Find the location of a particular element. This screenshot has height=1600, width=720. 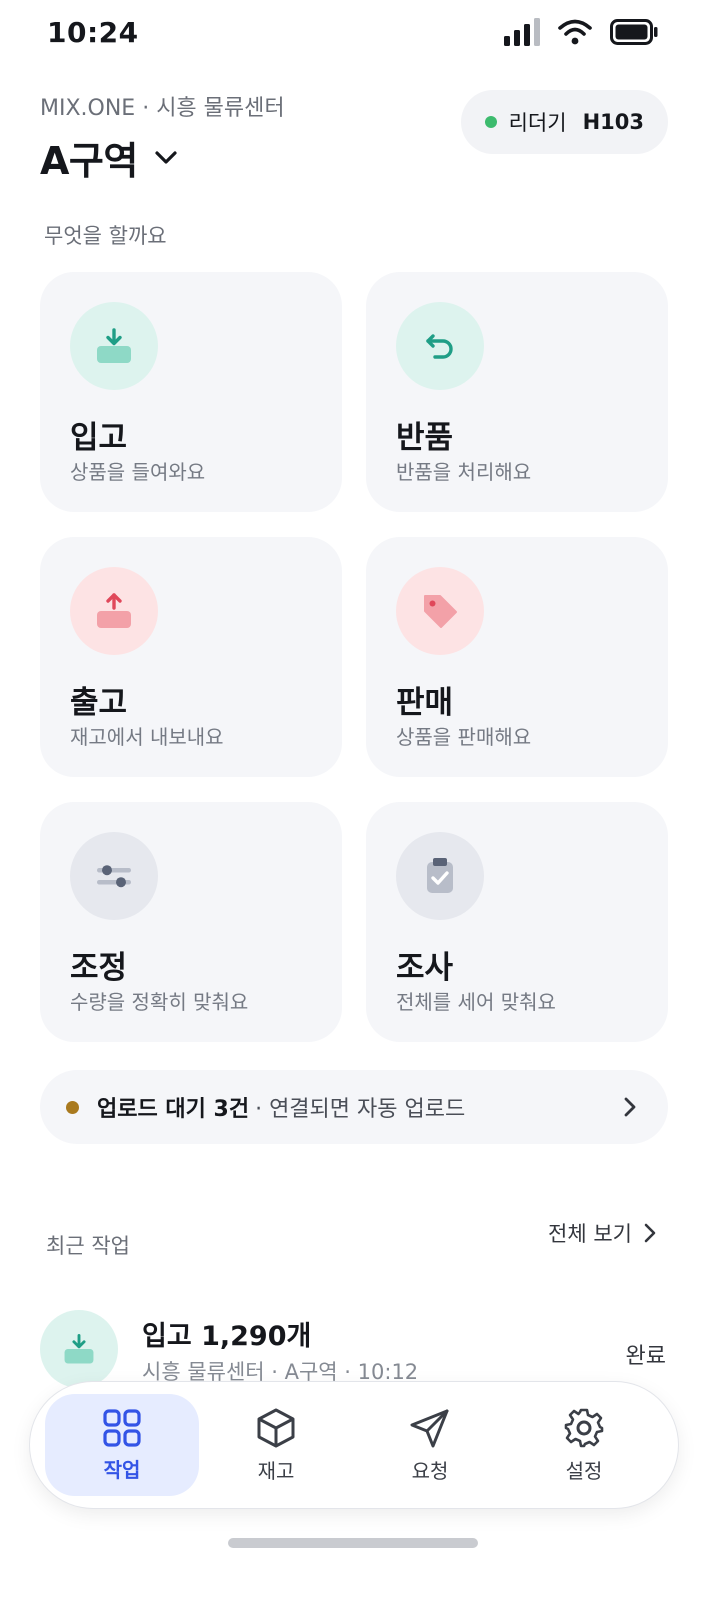

sale-tag-icon is located at coordinates (440, 611).